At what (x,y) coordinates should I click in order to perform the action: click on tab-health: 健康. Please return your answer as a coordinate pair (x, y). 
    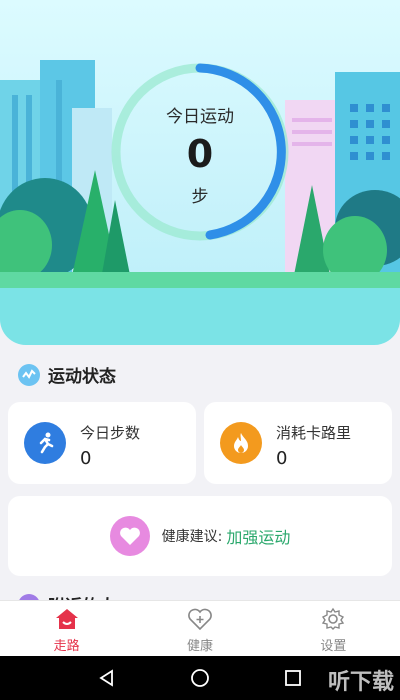
    Looking at the image, I should click on (199, 628).